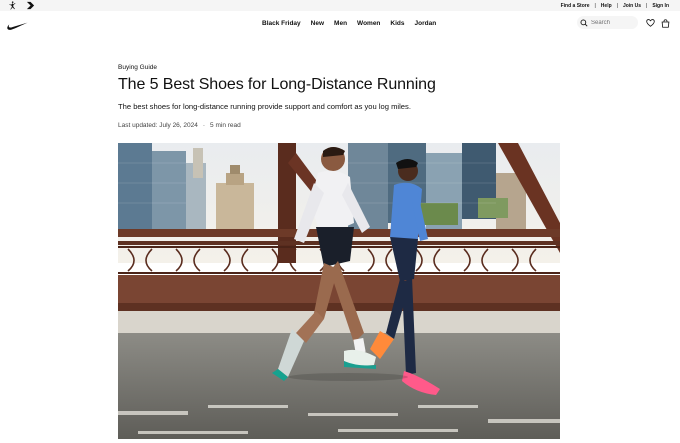  What do you see at coordinates (575, 6) in the screenshot?
I see `find-store-link: Find a Store` at bounding box center [575, 6].